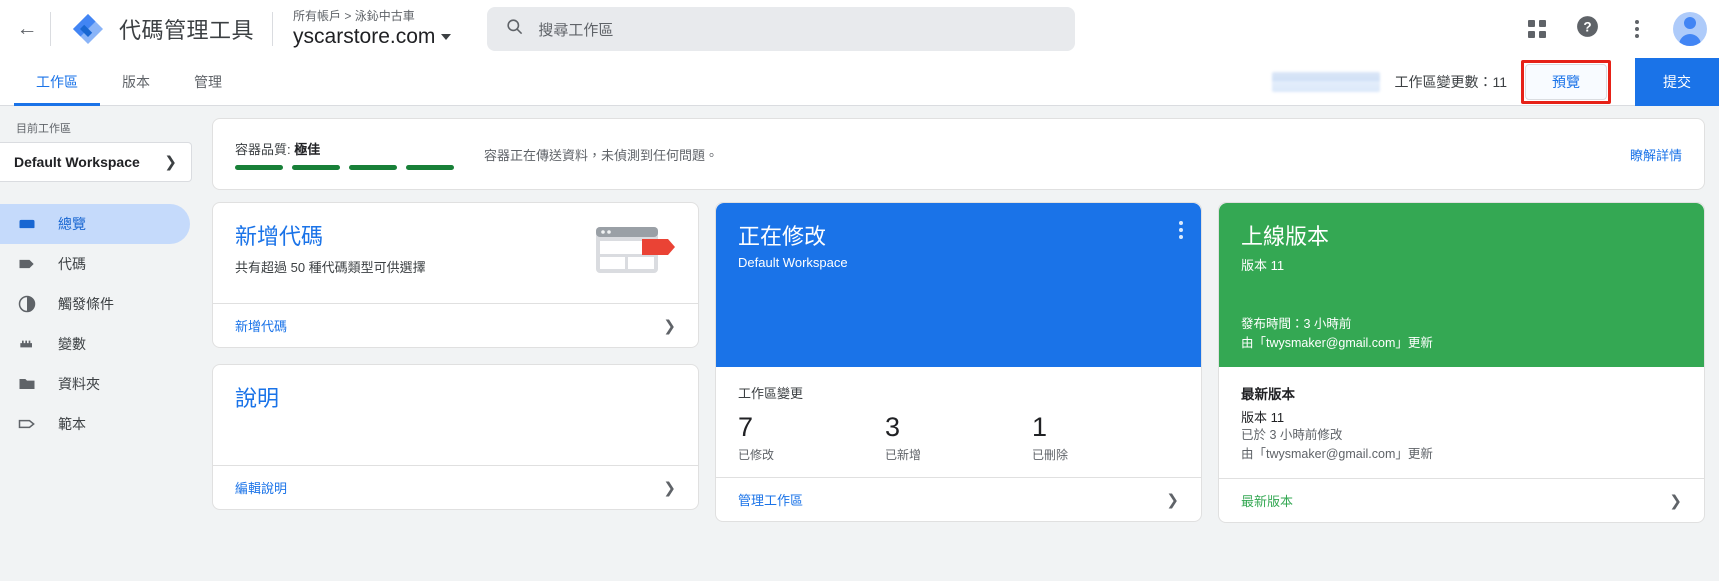 The height and width of the screenshot is (581, 1719). I want to click on new-tag-card-footer: 新增代碼 ❯, so click(455, 325).